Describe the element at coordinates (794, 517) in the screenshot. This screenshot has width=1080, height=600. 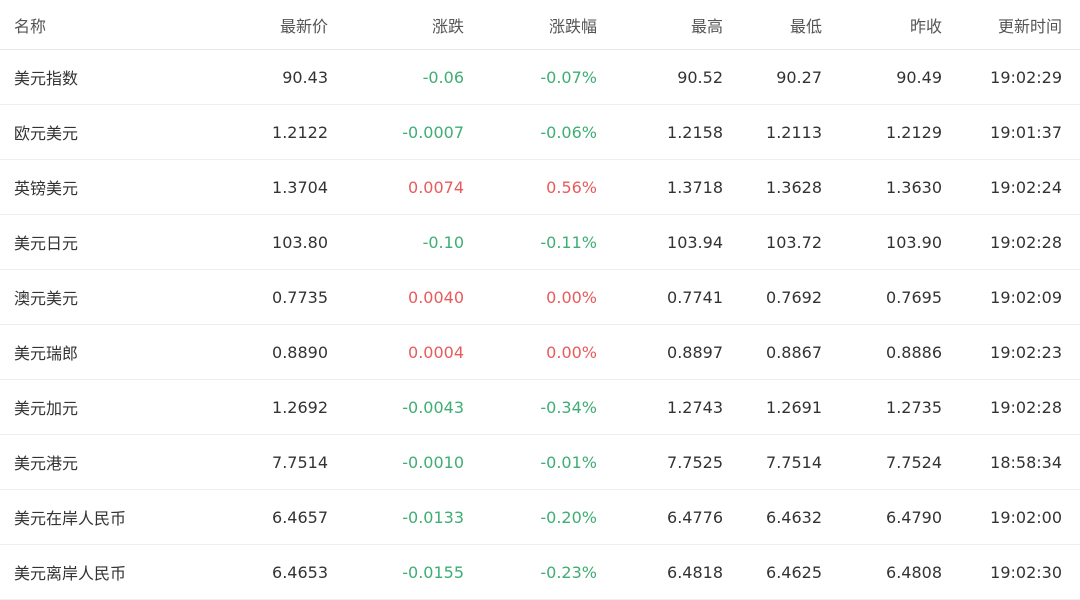
I see `cell-low: 6.4632` at that location.